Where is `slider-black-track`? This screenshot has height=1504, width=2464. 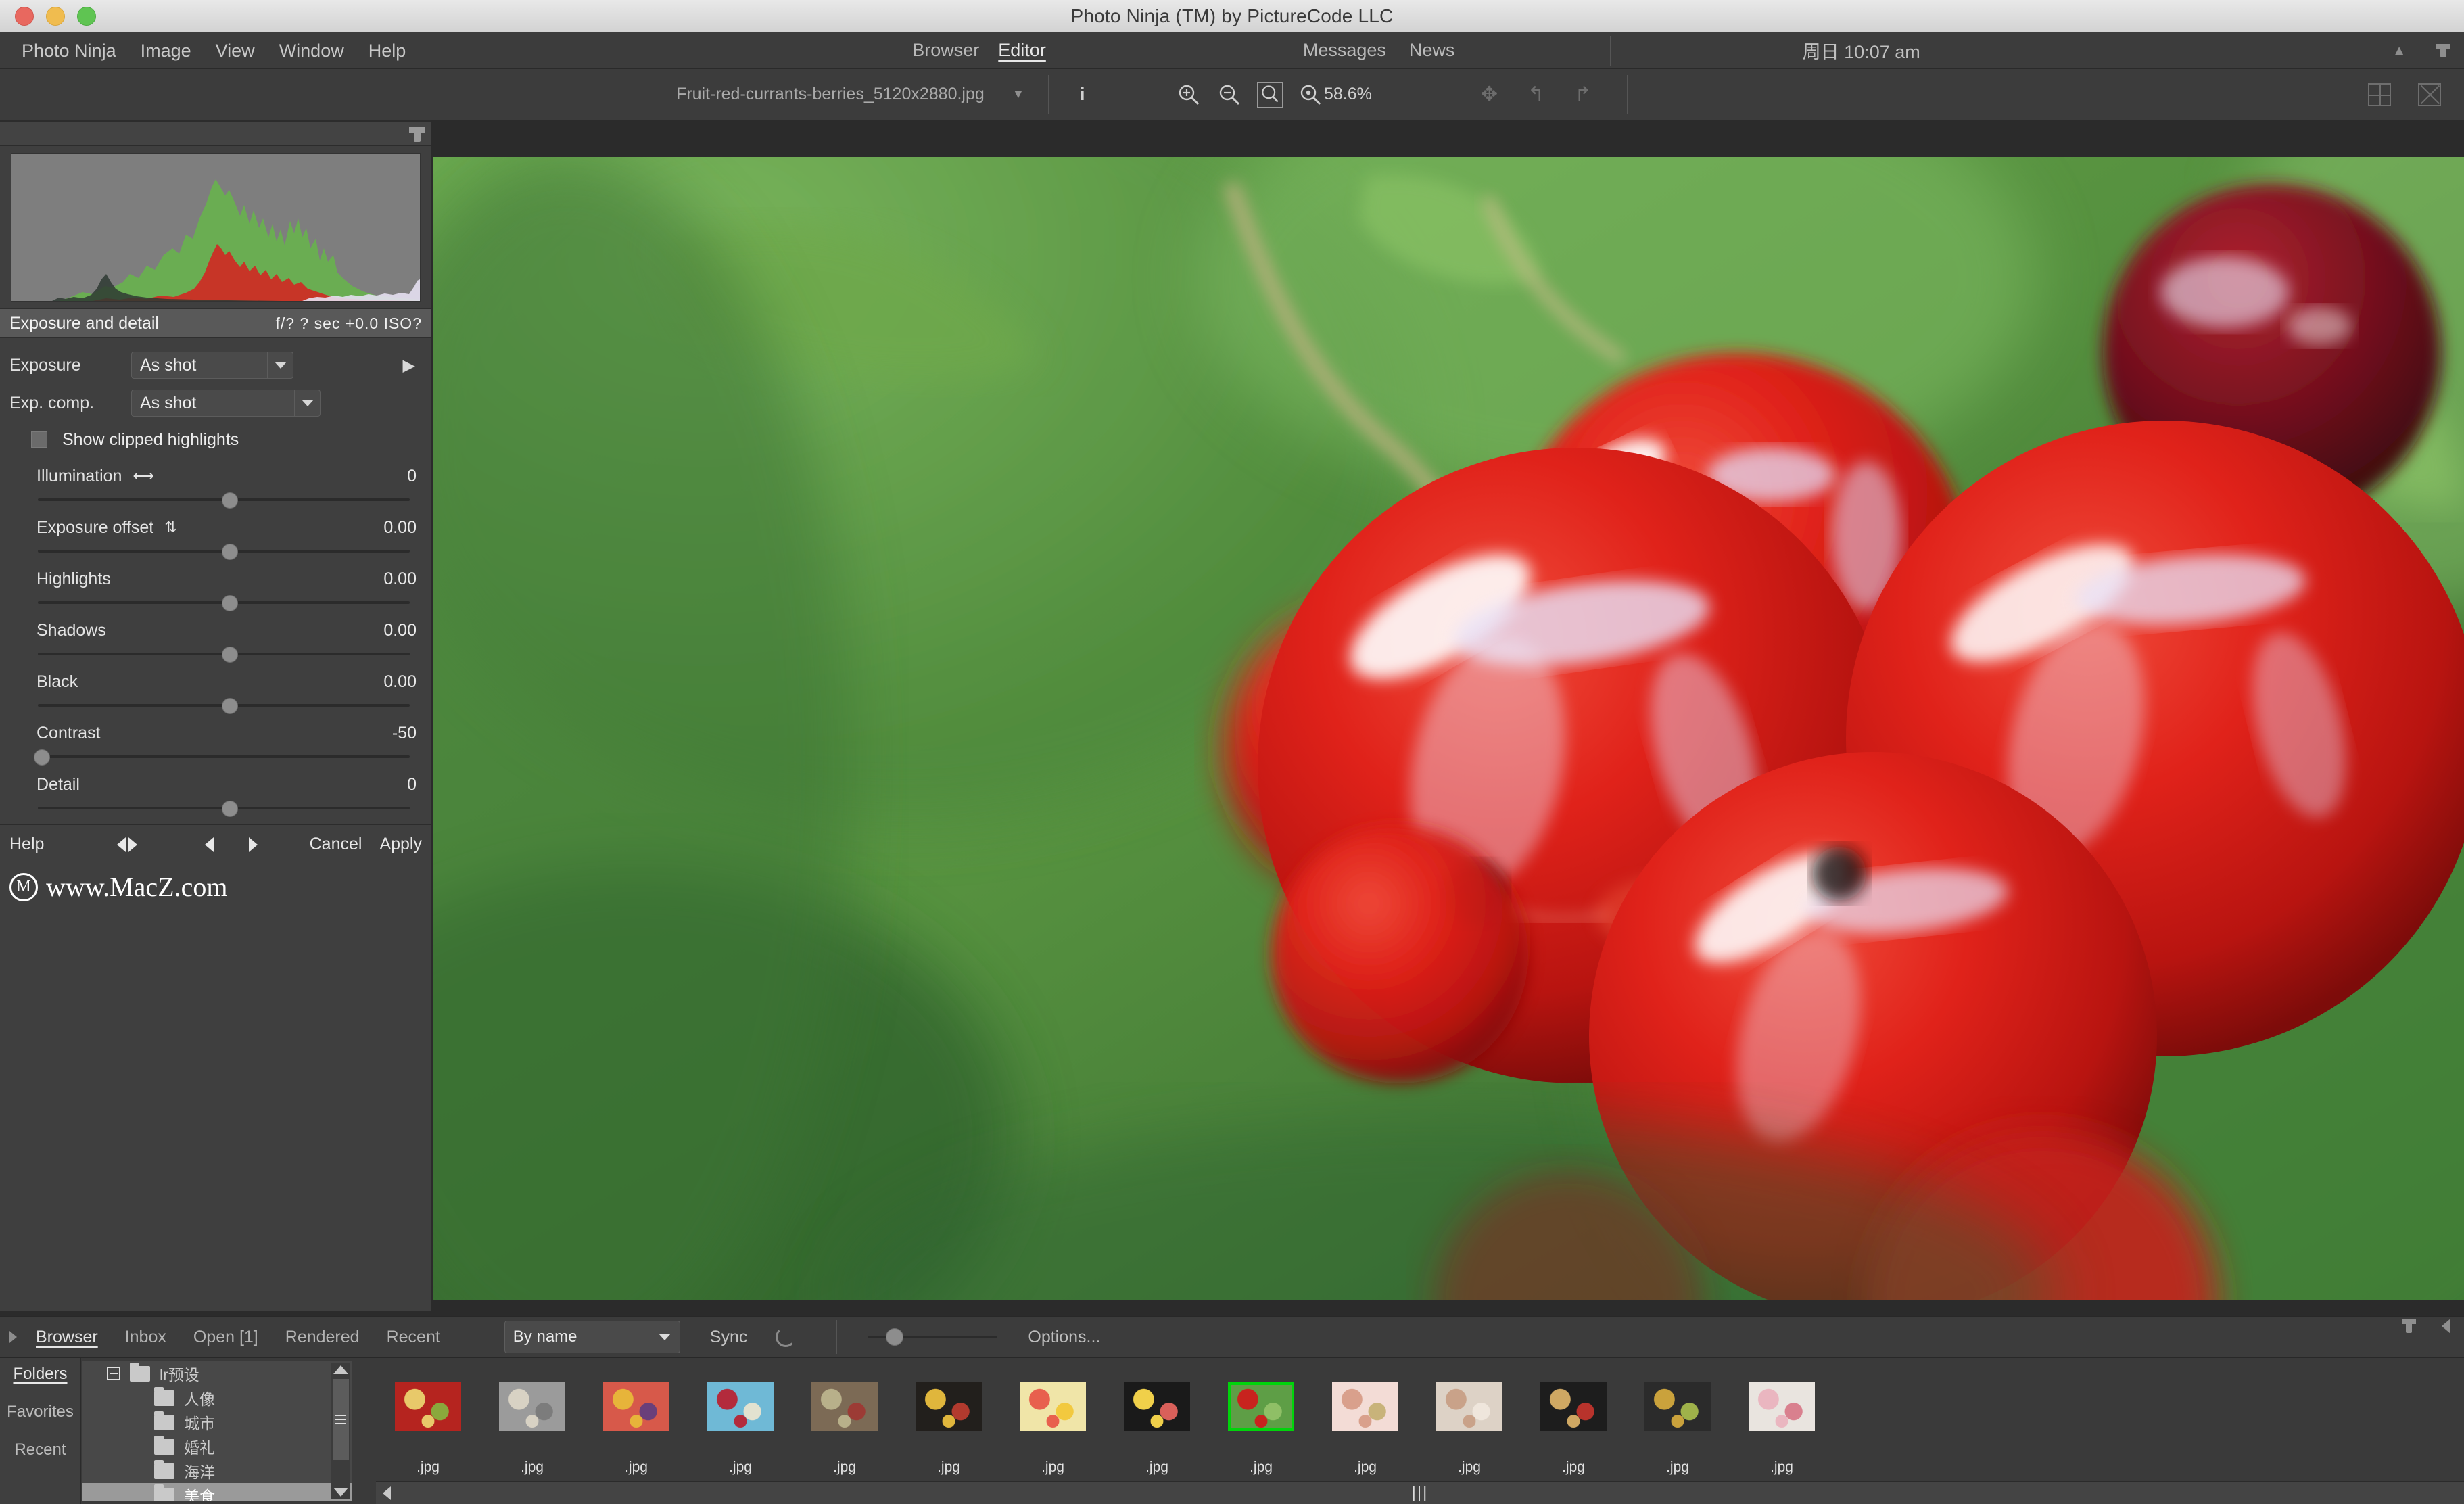 slider-black-track is located at coordinates (226, 706).